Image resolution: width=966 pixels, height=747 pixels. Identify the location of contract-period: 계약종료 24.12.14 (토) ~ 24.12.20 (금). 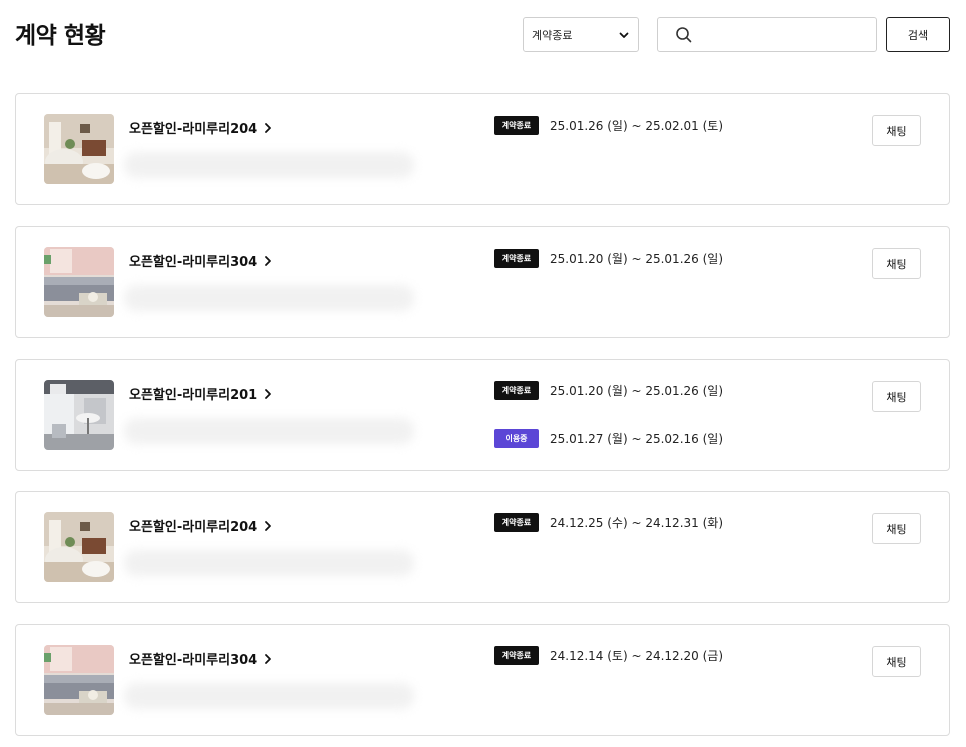
(608, 655).